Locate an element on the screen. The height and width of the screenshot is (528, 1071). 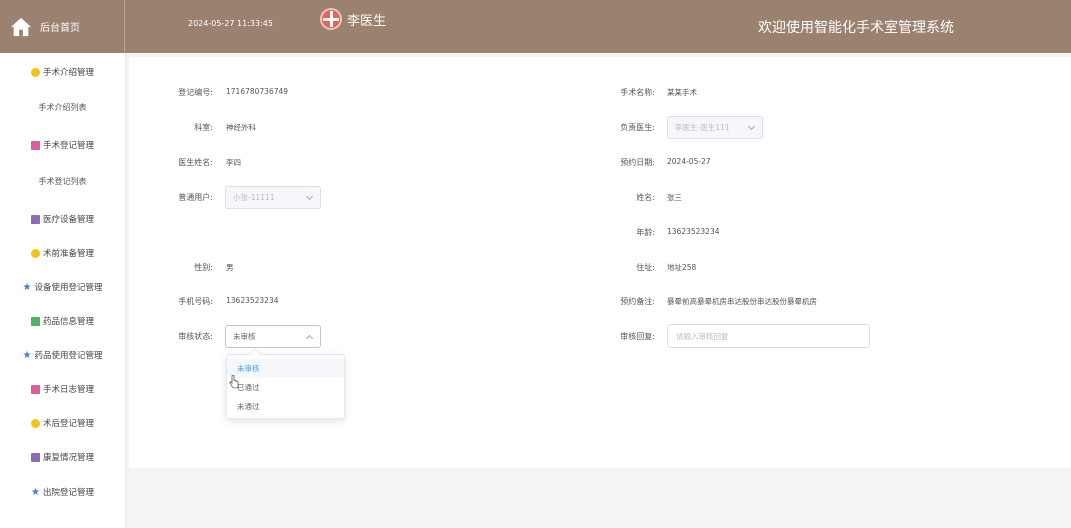
appt-date-label: 预约日期: is located at coordinates (637, 162).